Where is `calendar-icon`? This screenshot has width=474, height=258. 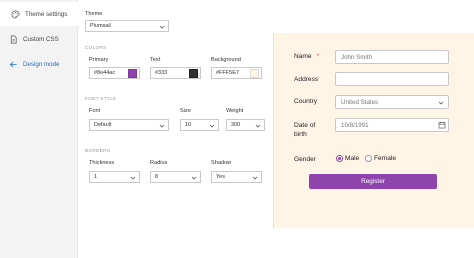
calendar-icon is located at coordinates (442, 125).